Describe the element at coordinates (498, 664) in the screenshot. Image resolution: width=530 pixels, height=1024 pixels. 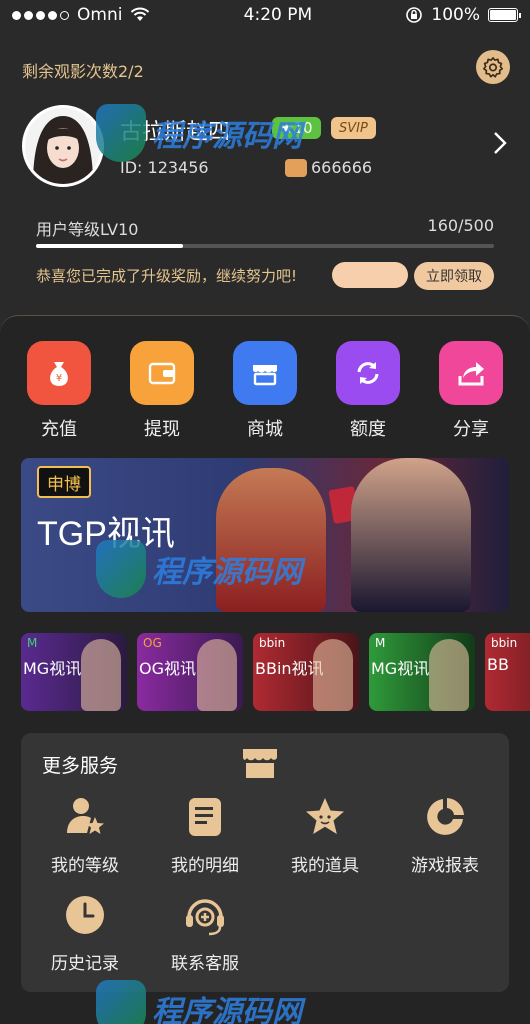
I see `game-label: BB` at that location.